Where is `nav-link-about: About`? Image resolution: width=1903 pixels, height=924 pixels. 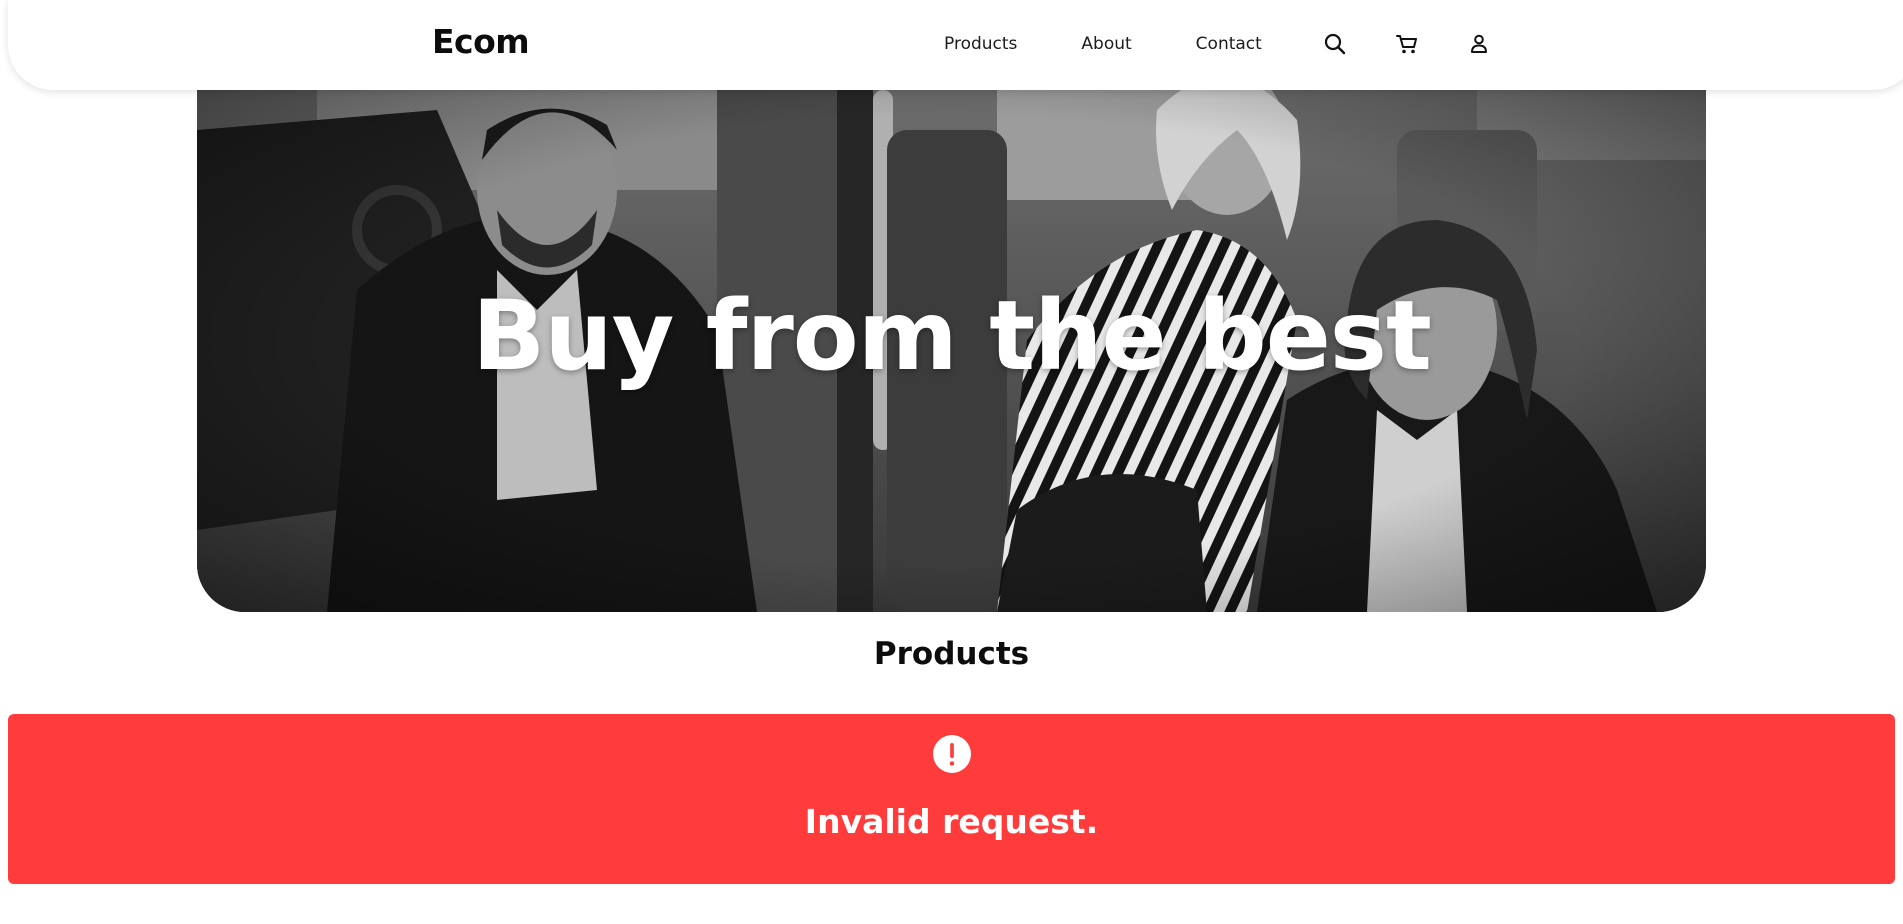
nav-link-about: About is located at coordinates (1106, 44).